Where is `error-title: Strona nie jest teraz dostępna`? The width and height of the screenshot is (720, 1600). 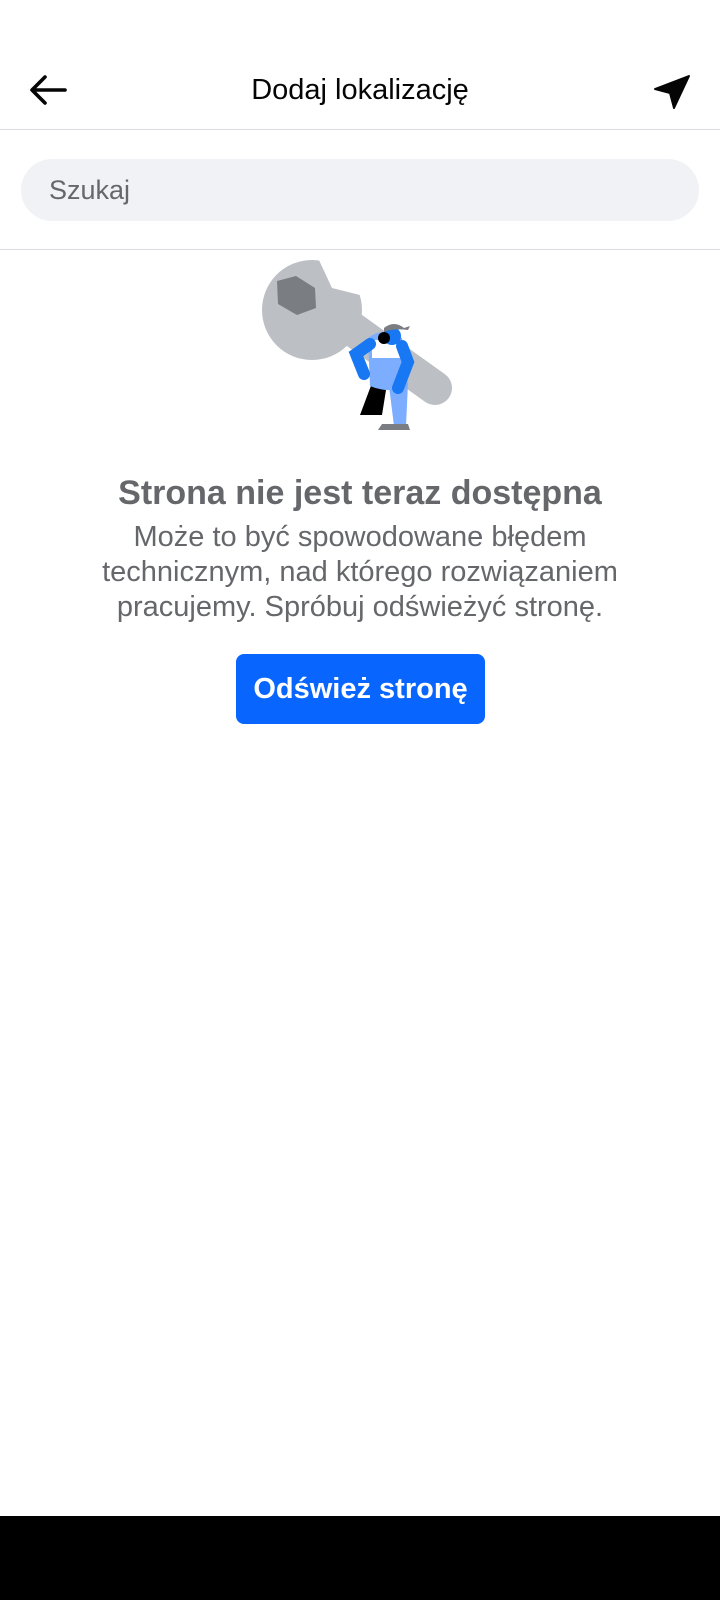 error-title: Strona nie jest teraz dostępna is located at coordinates (360, 493).